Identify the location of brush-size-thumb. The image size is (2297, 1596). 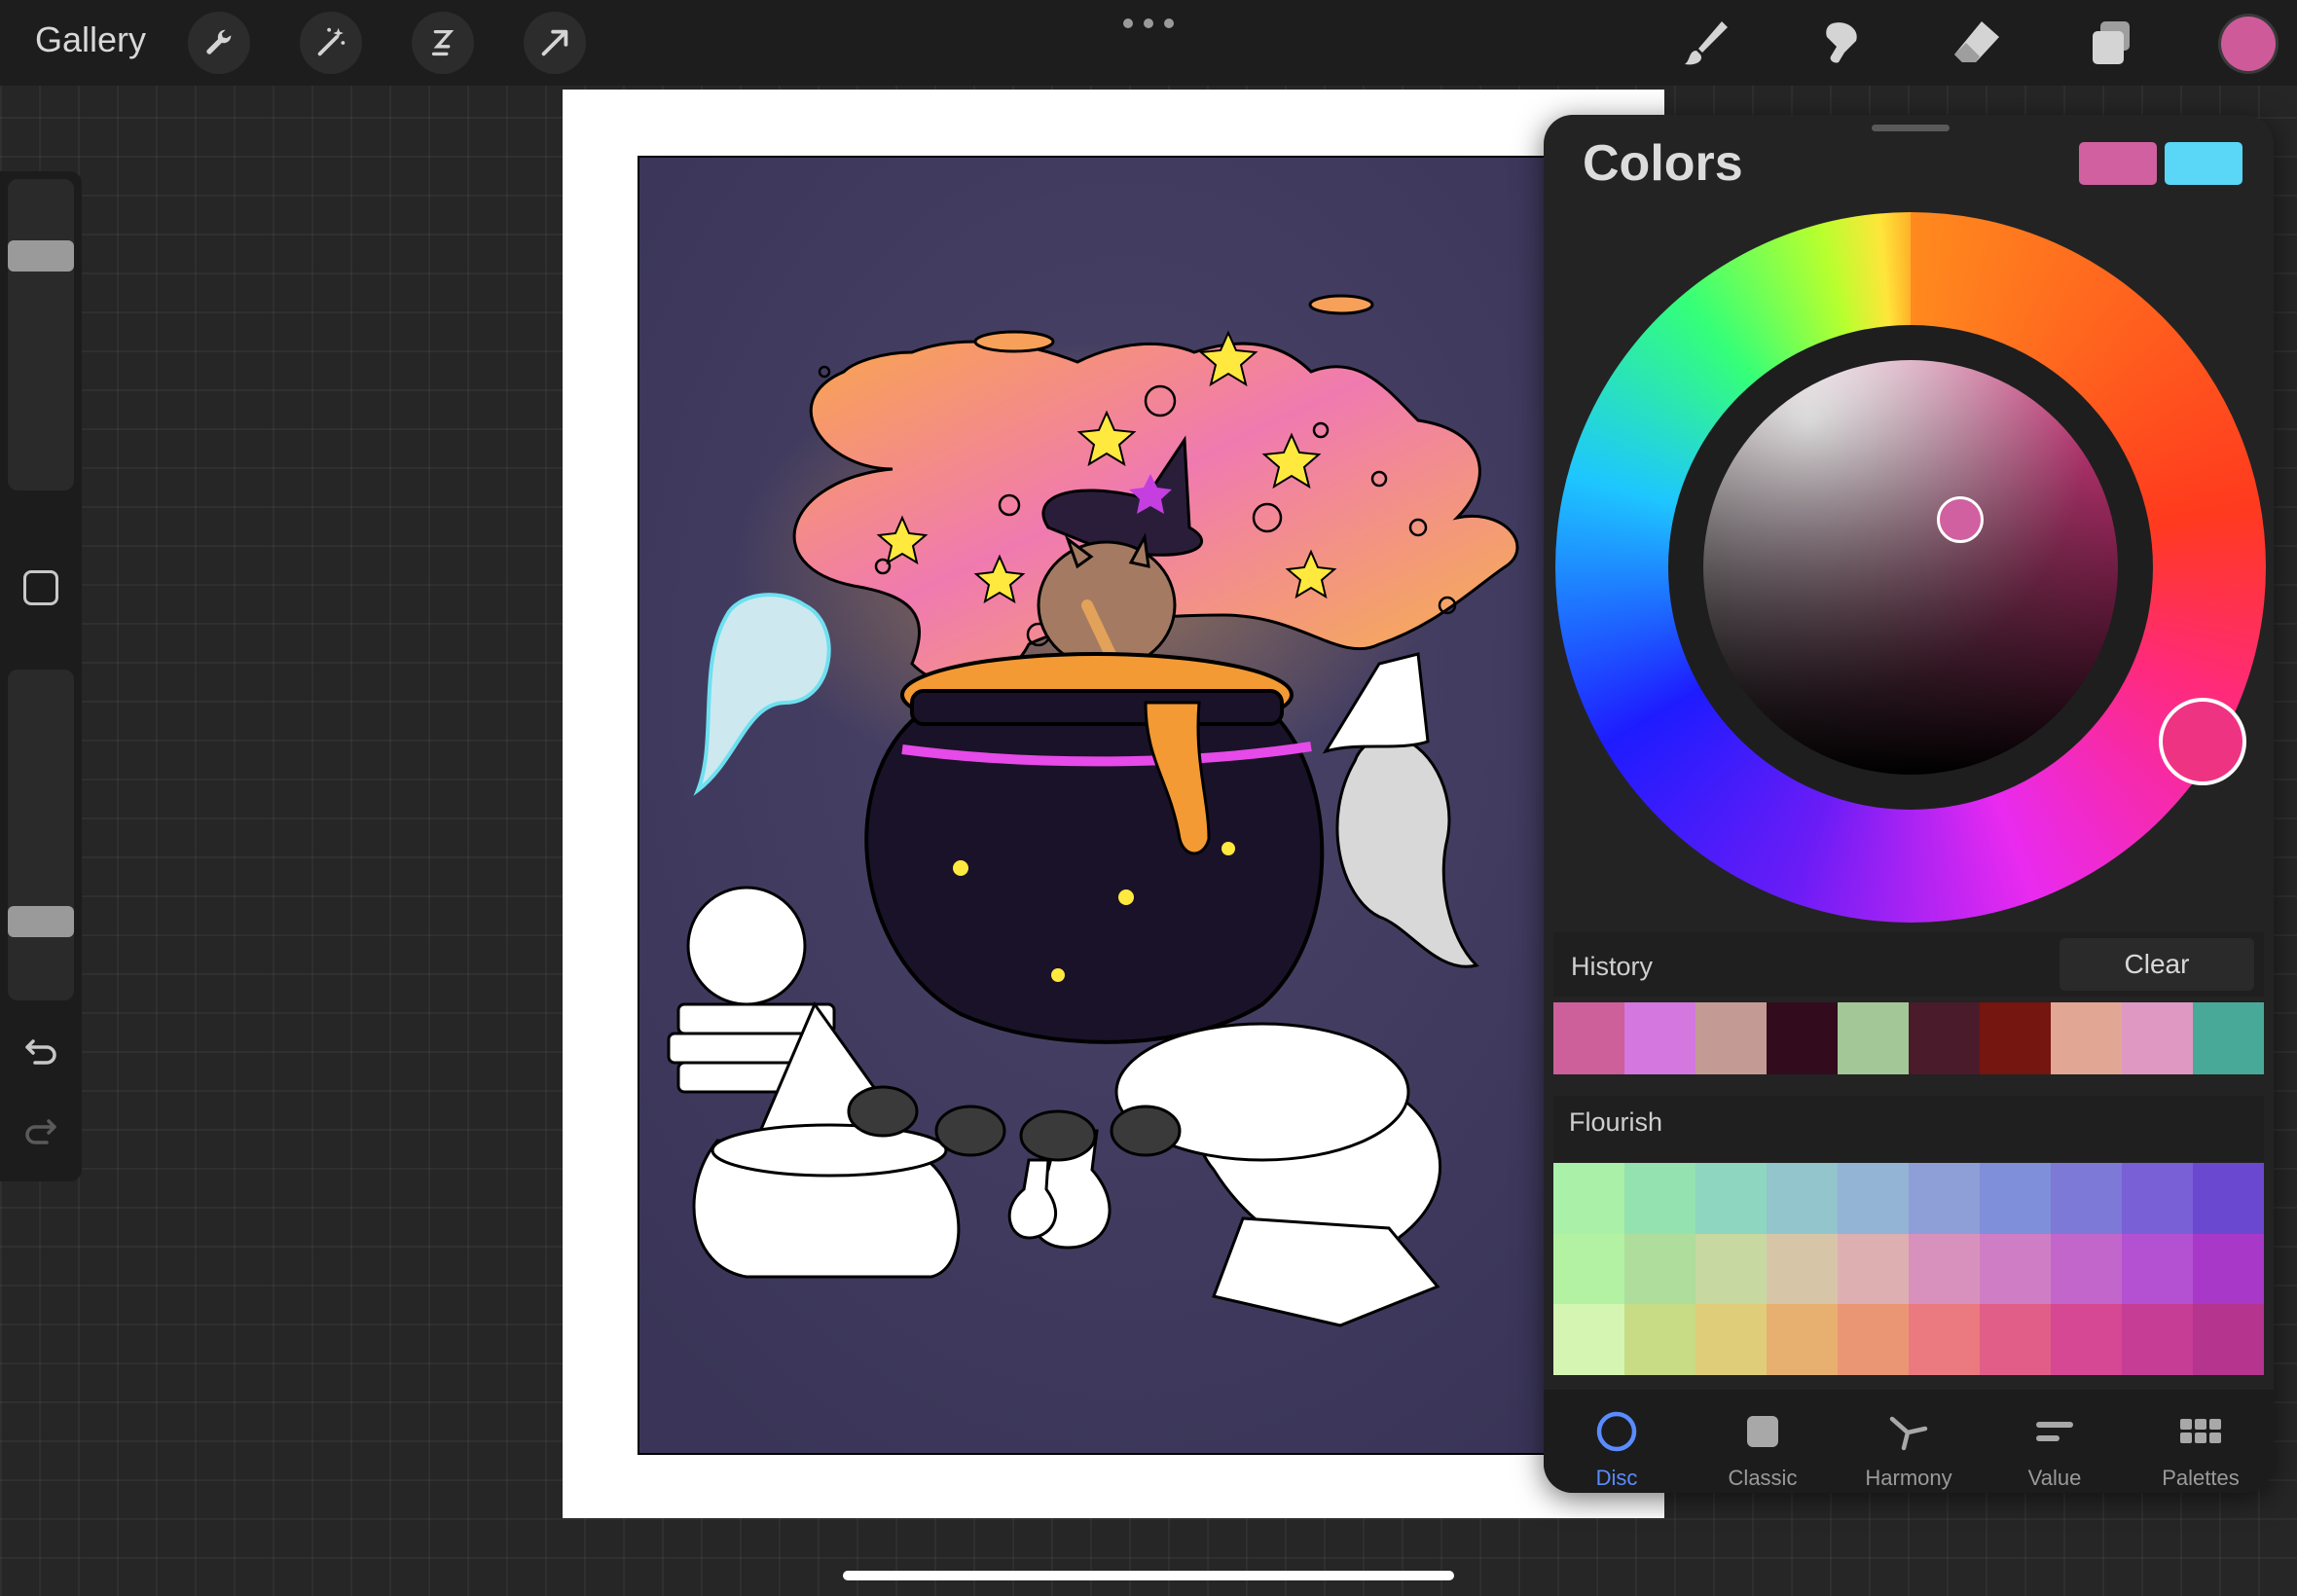
(41, 256).